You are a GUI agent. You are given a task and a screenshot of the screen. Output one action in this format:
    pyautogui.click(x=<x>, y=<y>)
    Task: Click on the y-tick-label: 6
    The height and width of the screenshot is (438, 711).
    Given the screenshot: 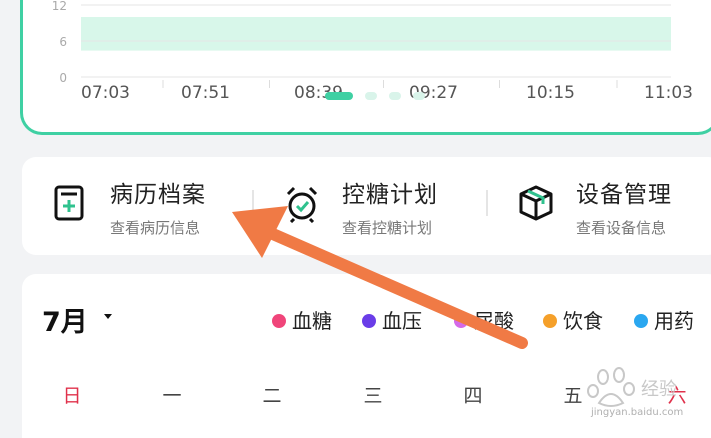 What is the action you would take?
    pyautogui.click(x=63, y=42)
    